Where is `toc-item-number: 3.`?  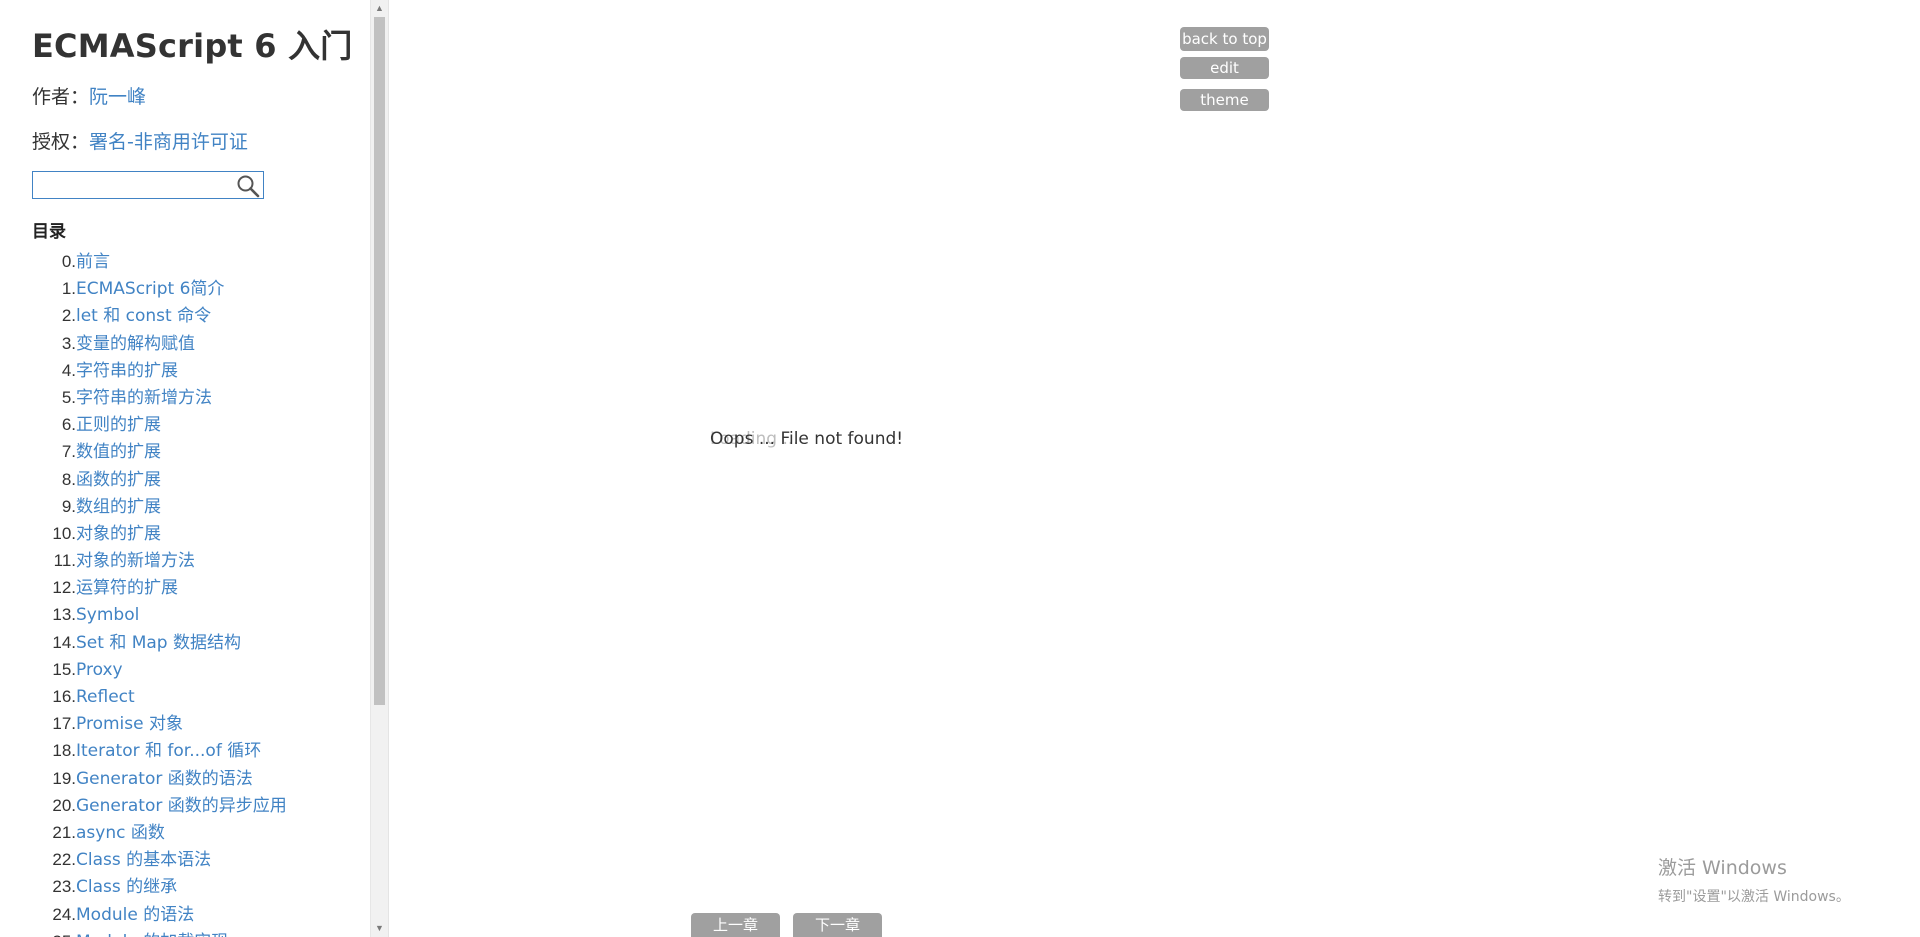
toc-item-number: 3. is located at coordinates (68, 343).